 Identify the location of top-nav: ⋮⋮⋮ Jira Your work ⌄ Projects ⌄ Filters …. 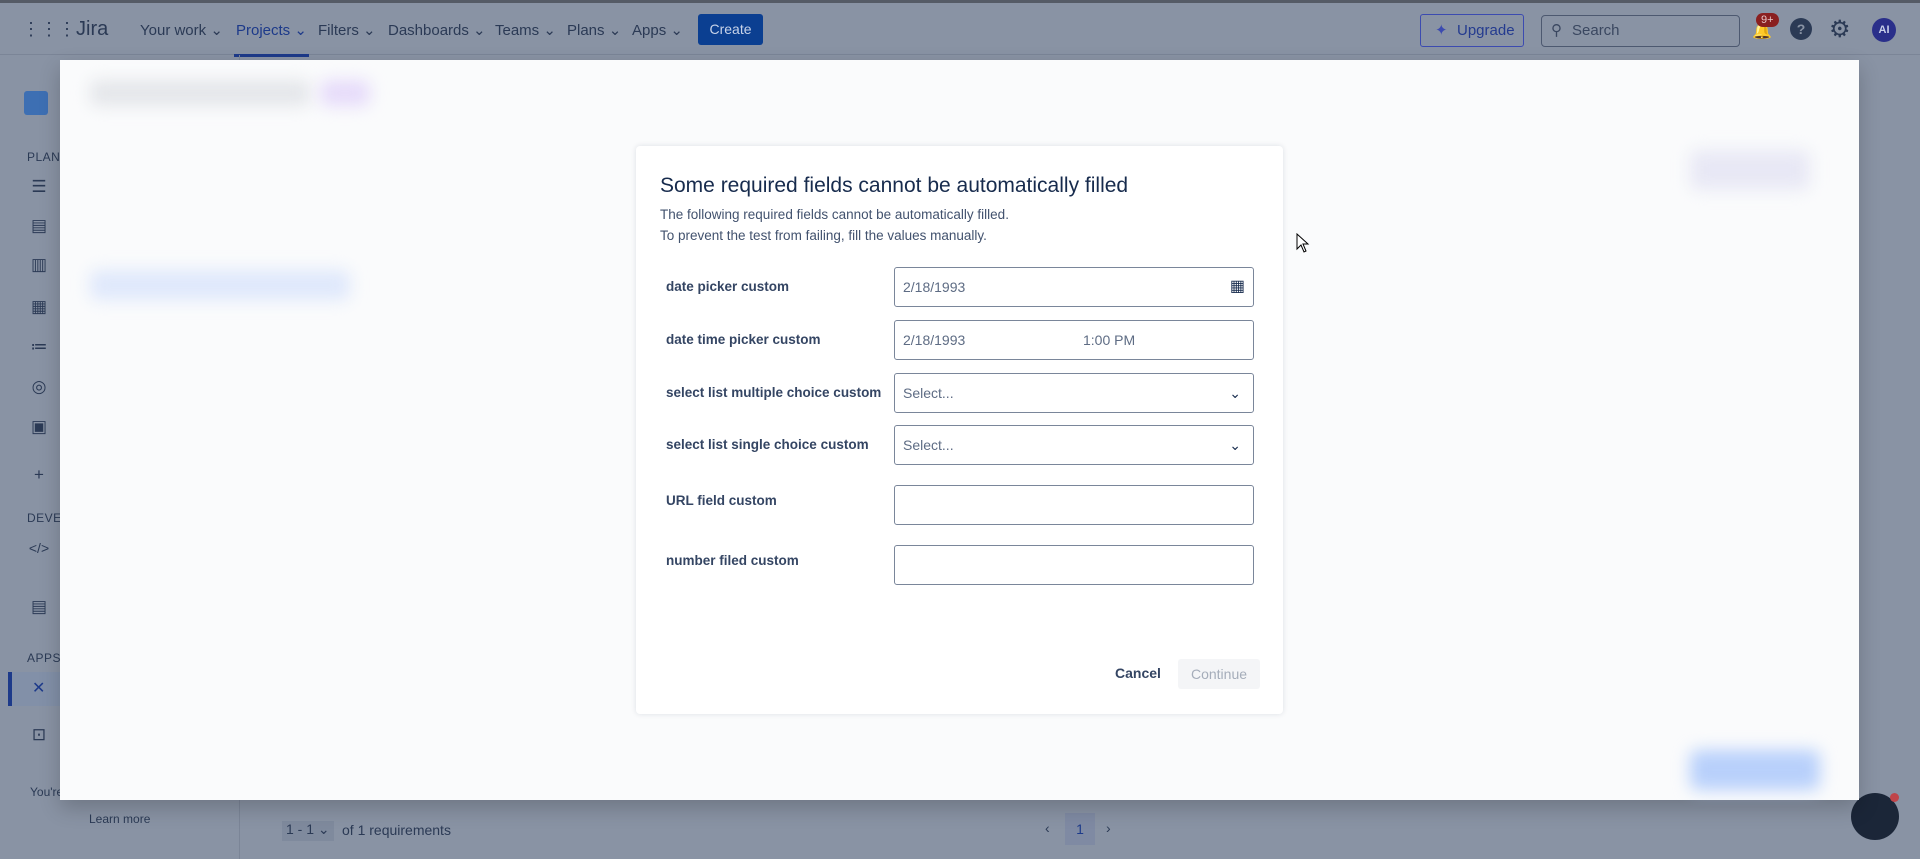
(960, 28).